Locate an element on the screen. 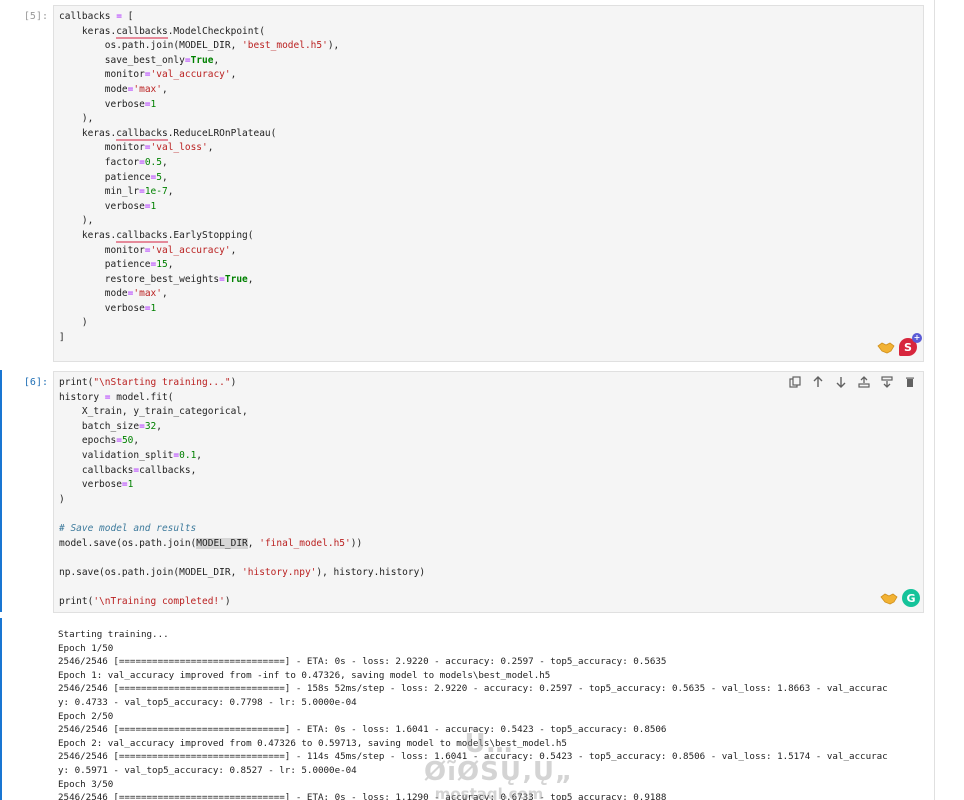  delete-icon is located at coordinates (910, 382).